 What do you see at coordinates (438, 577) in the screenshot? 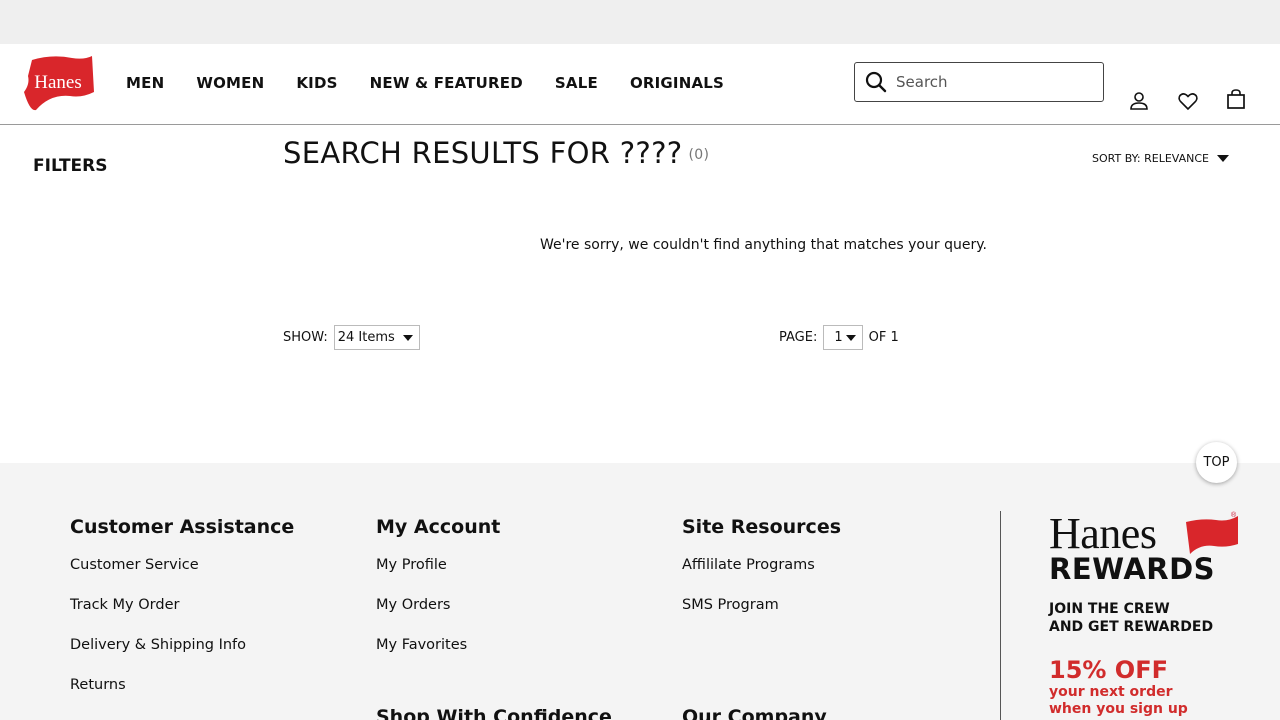
I see `footer-link-my-profile: My Profile` at bounding box center [438, 577].